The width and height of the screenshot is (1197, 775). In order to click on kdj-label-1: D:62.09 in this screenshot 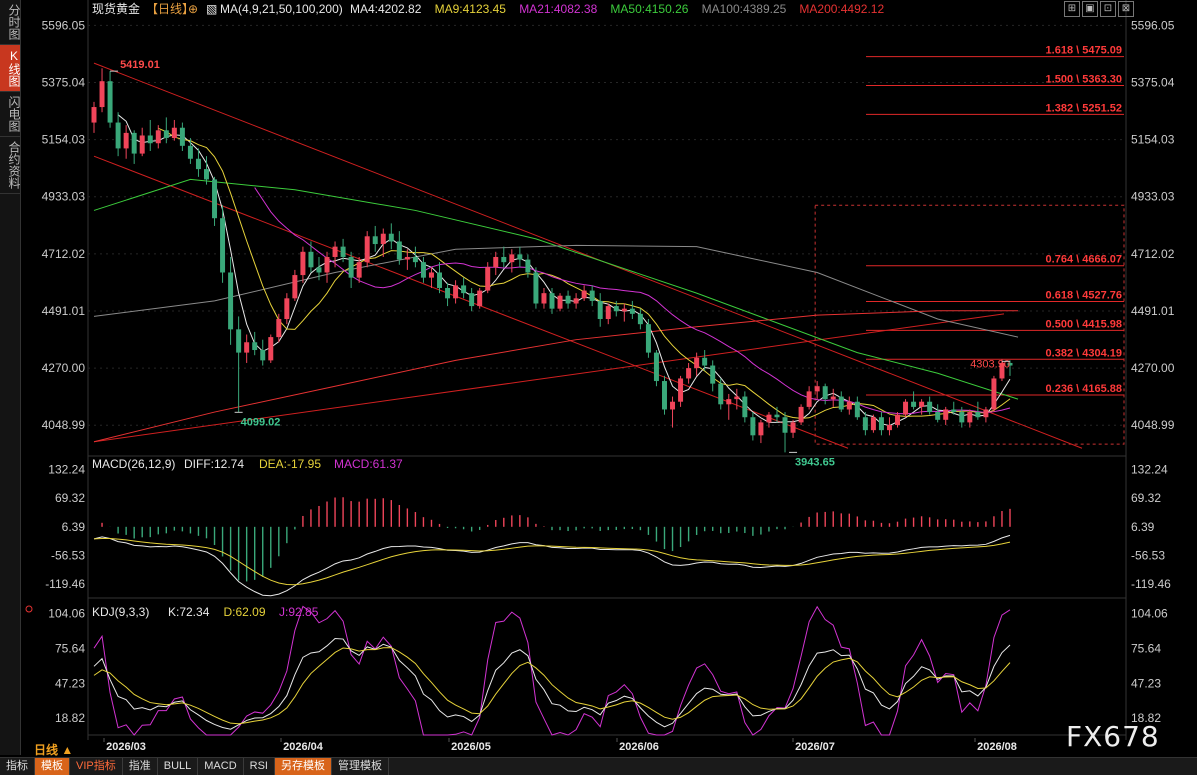, I will do `click(245, 612)`.